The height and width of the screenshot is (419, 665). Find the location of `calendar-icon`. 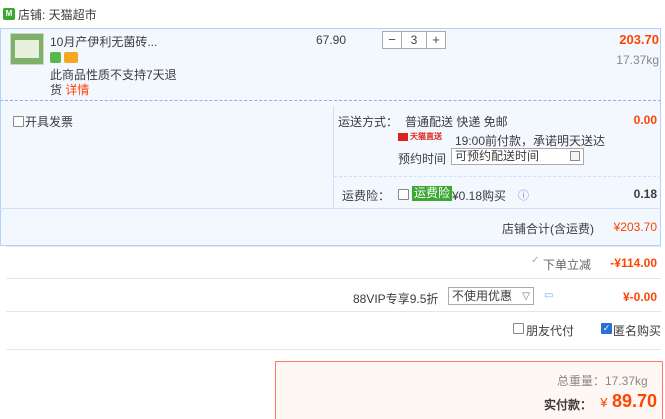

calendar-icon is located at coordinates (575, 156).